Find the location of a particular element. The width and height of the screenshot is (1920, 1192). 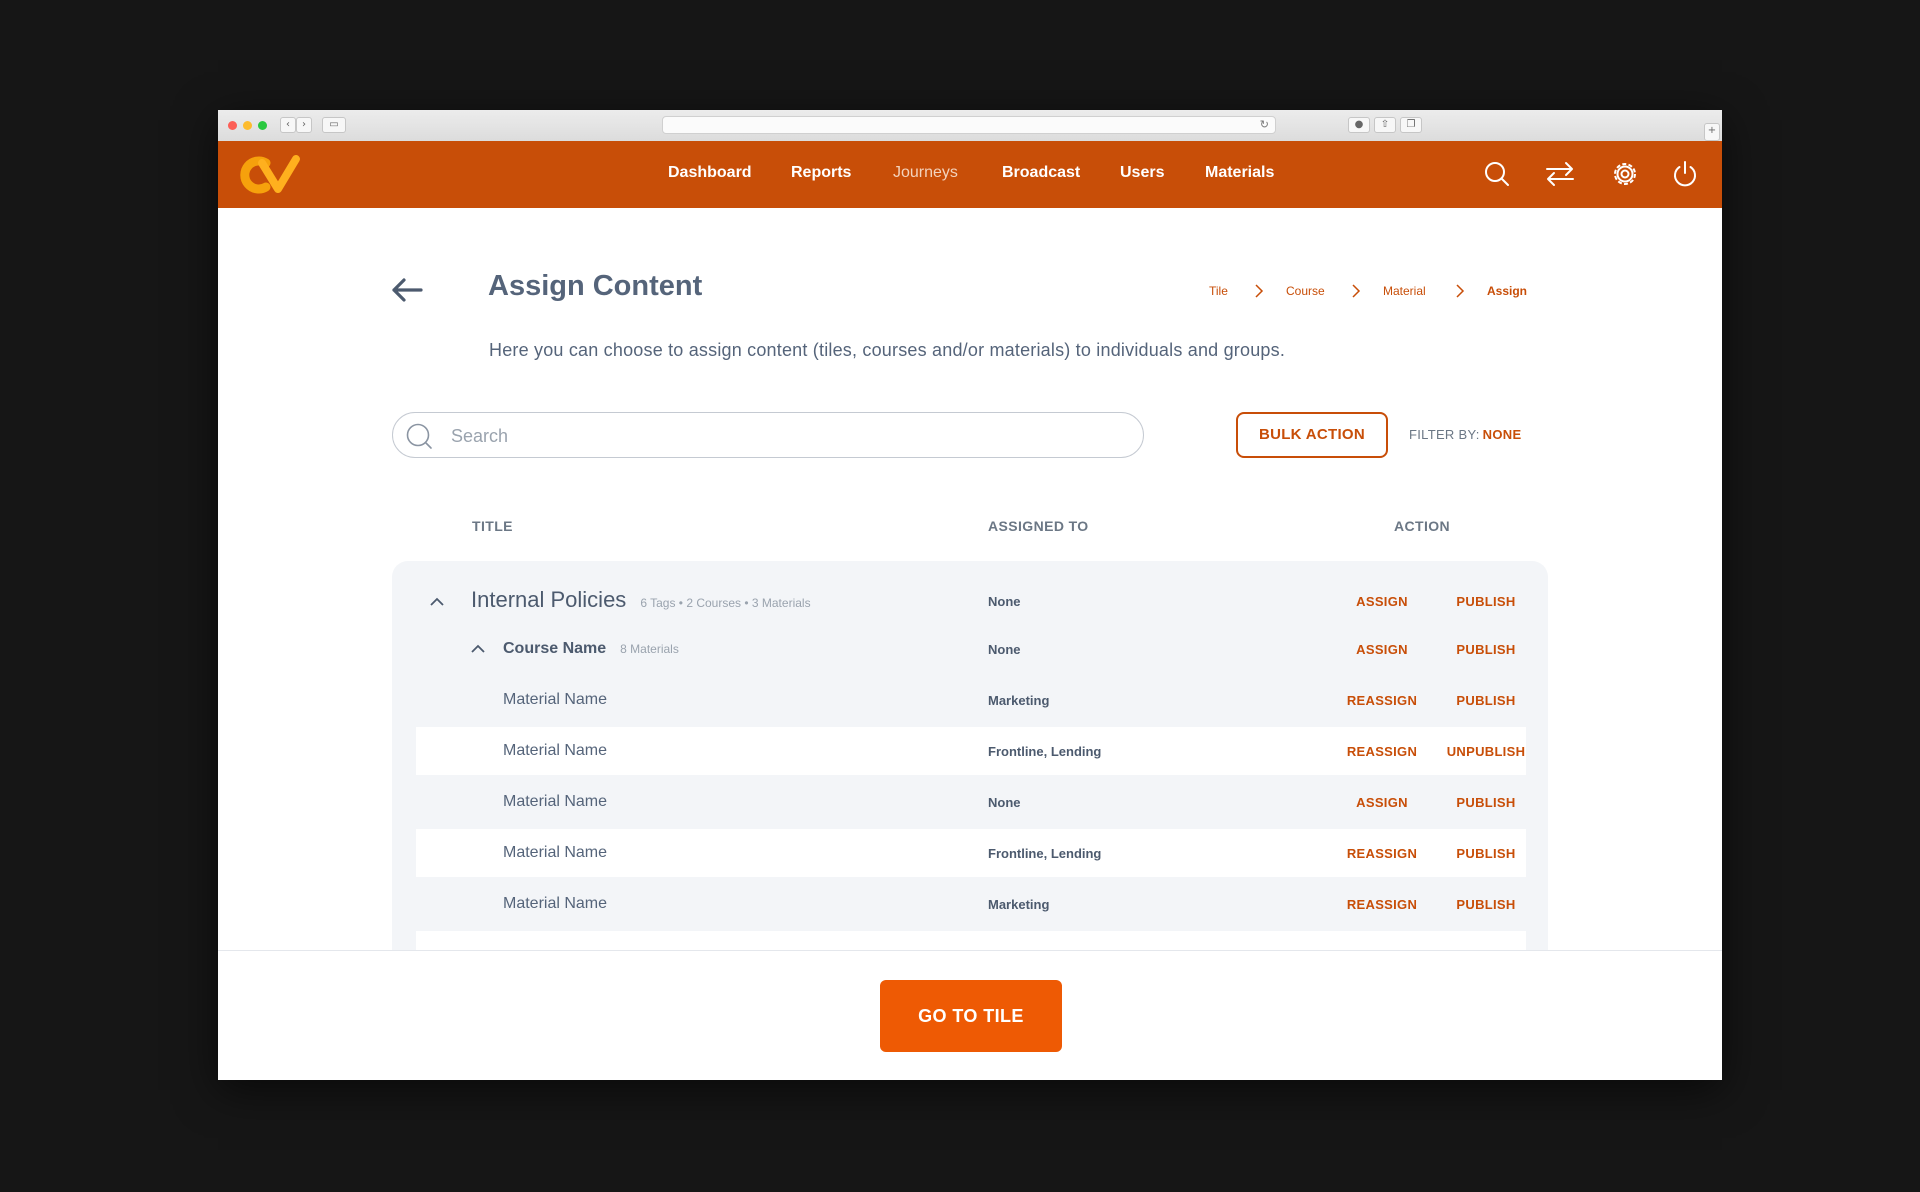

breadcrumb-tile: Tile is located at coordinates (1218, 291).